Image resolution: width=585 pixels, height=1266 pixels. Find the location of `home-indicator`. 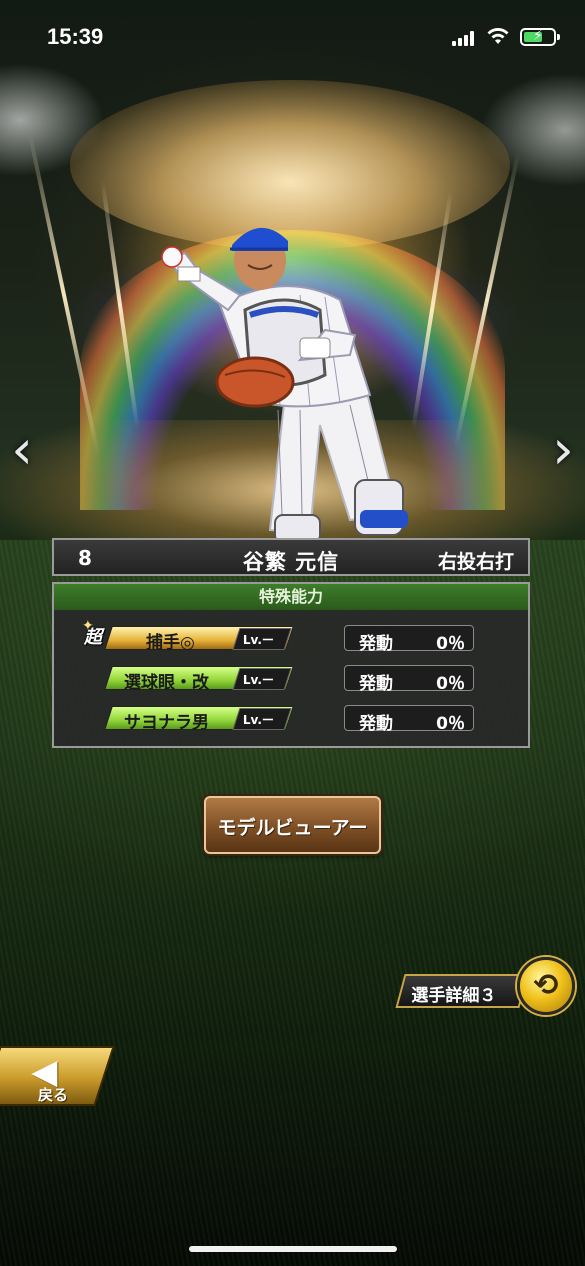

home-indicator is located at coordinates (293, 1249).